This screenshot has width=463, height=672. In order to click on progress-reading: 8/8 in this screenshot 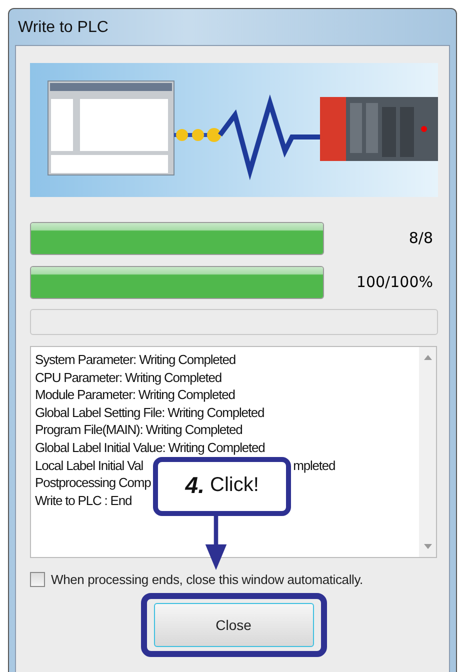, I will do `click(421, 238)`.